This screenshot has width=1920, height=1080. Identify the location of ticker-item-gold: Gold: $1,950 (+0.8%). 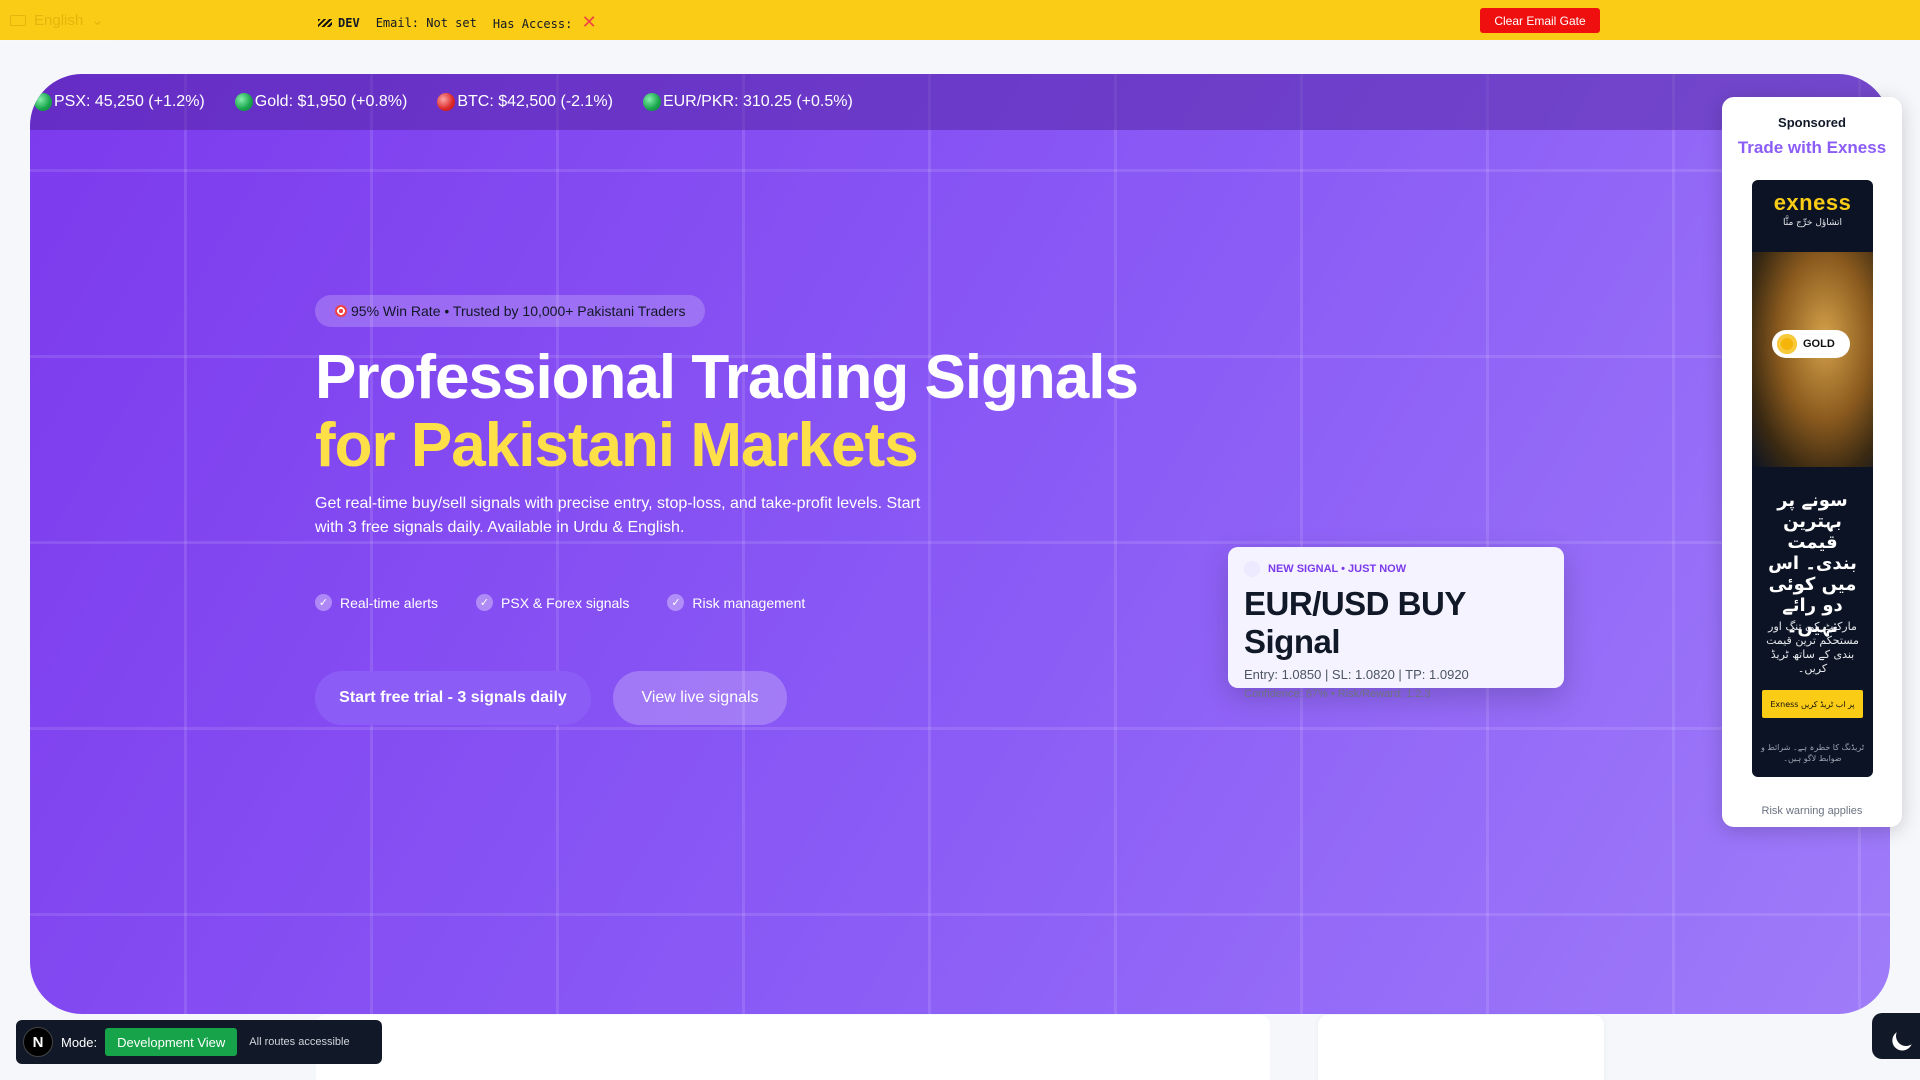
(321, 102).